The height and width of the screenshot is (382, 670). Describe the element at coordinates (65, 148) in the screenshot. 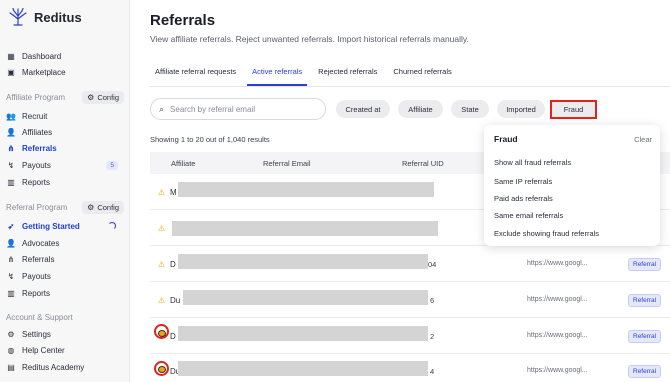

I see `sidebar-item-referrals: ⋔ Referrals` at that location.